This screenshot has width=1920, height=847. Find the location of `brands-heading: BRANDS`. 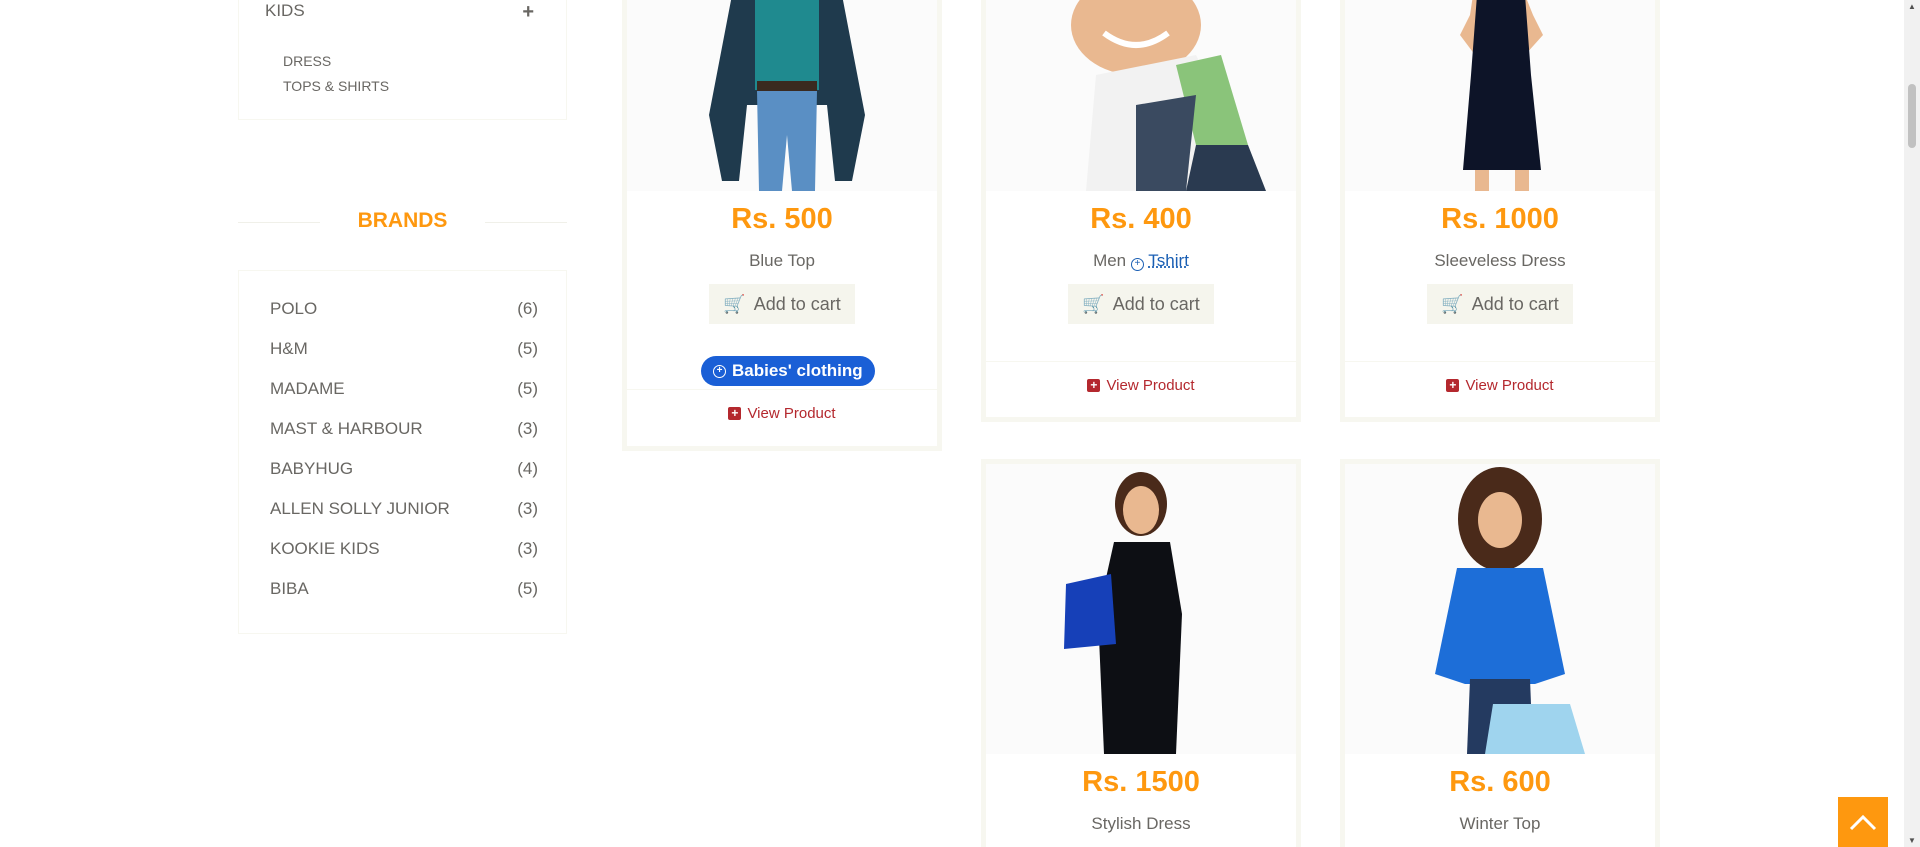

brands-heading: BRANDS is located at coordinates (402, 220).